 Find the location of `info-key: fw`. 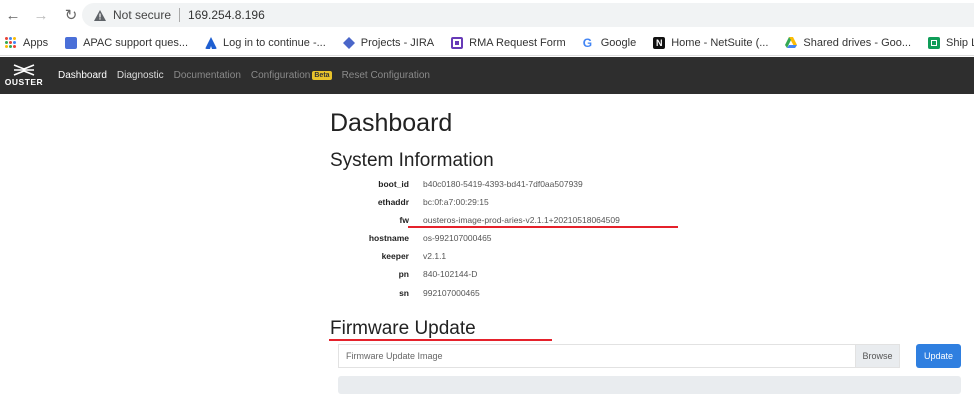

info-key: fw is located at coordinates (404, 220).